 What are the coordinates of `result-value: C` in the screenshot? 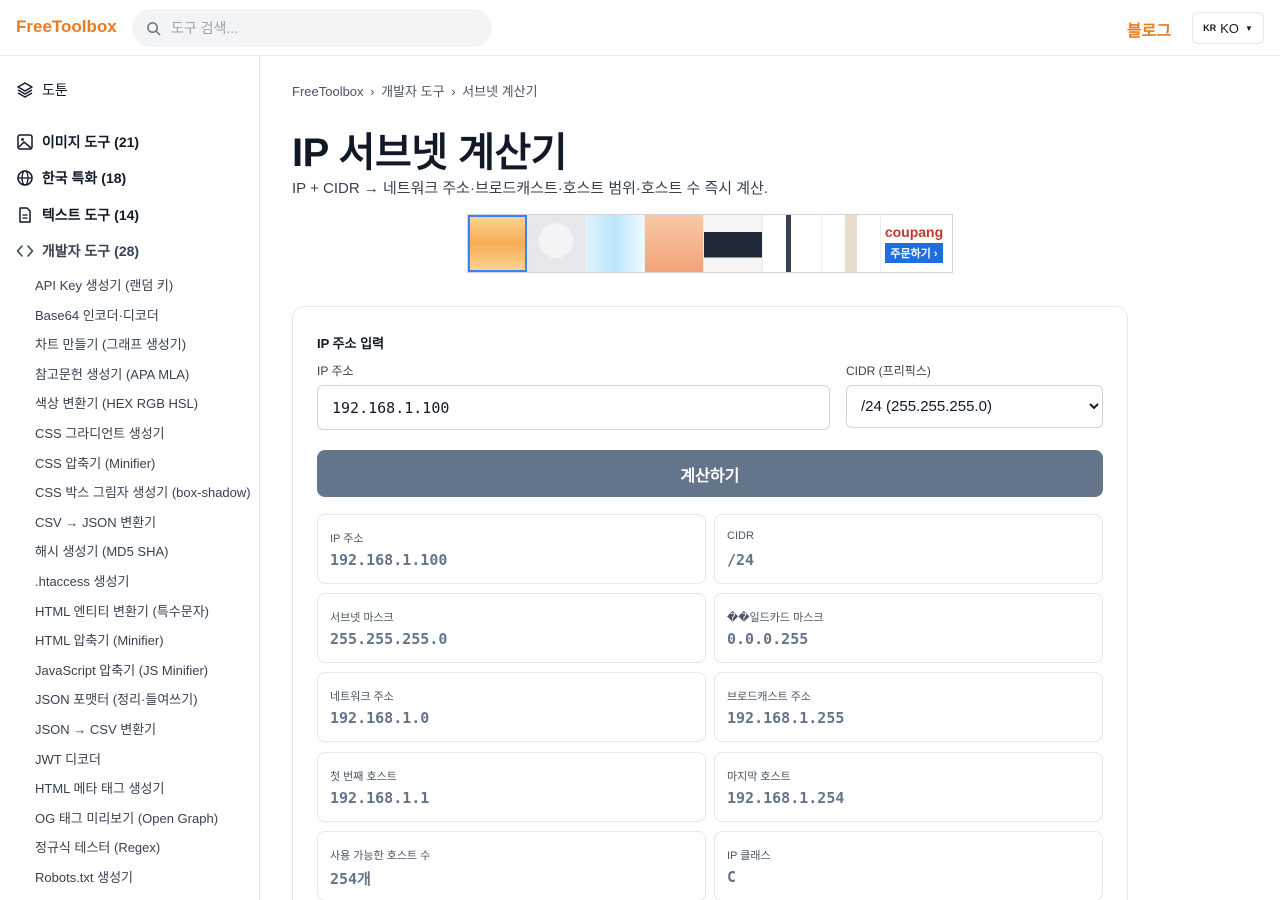 It's located at (731, 877).